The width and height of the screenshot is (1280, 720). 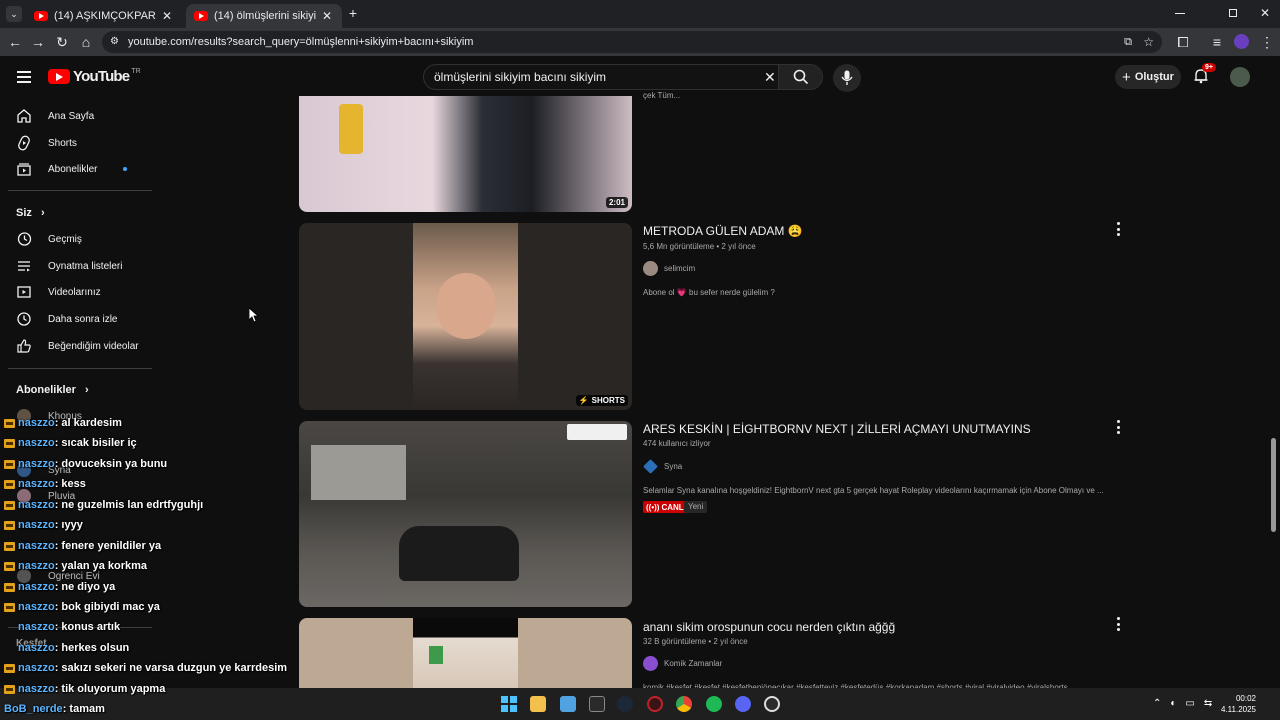 What do you see at coordinates (772, 704) in the screenshot?
I see `obs-icon` at bounding box center [772, 704].